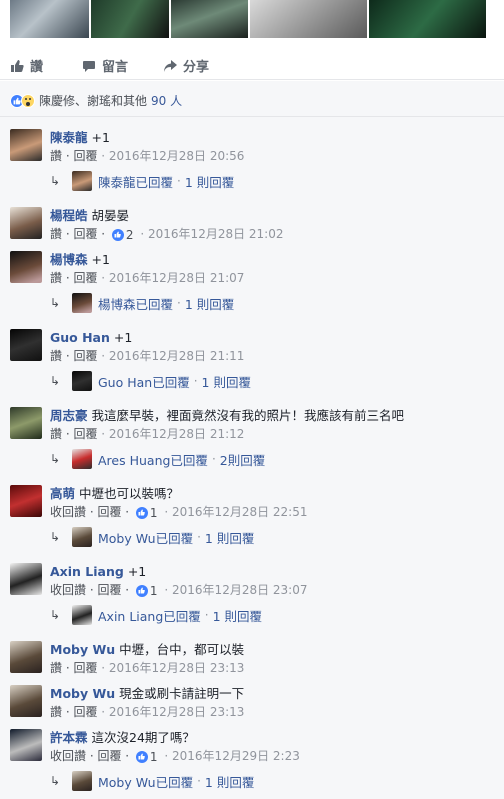  What do you see at coordinates (239, 512) in the screenshot?
I see `comment-timestamp: 2016年12月28日 22:51` at bounding box center [239, 512].